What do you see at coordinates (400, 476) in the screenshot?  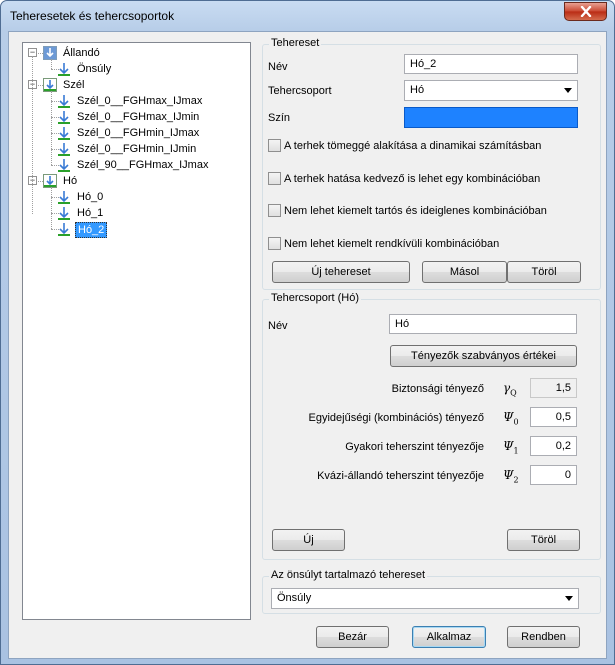 I see `factor-label: Kvázi-állandó teherszint tényezője` at bounding box center [400, 476].